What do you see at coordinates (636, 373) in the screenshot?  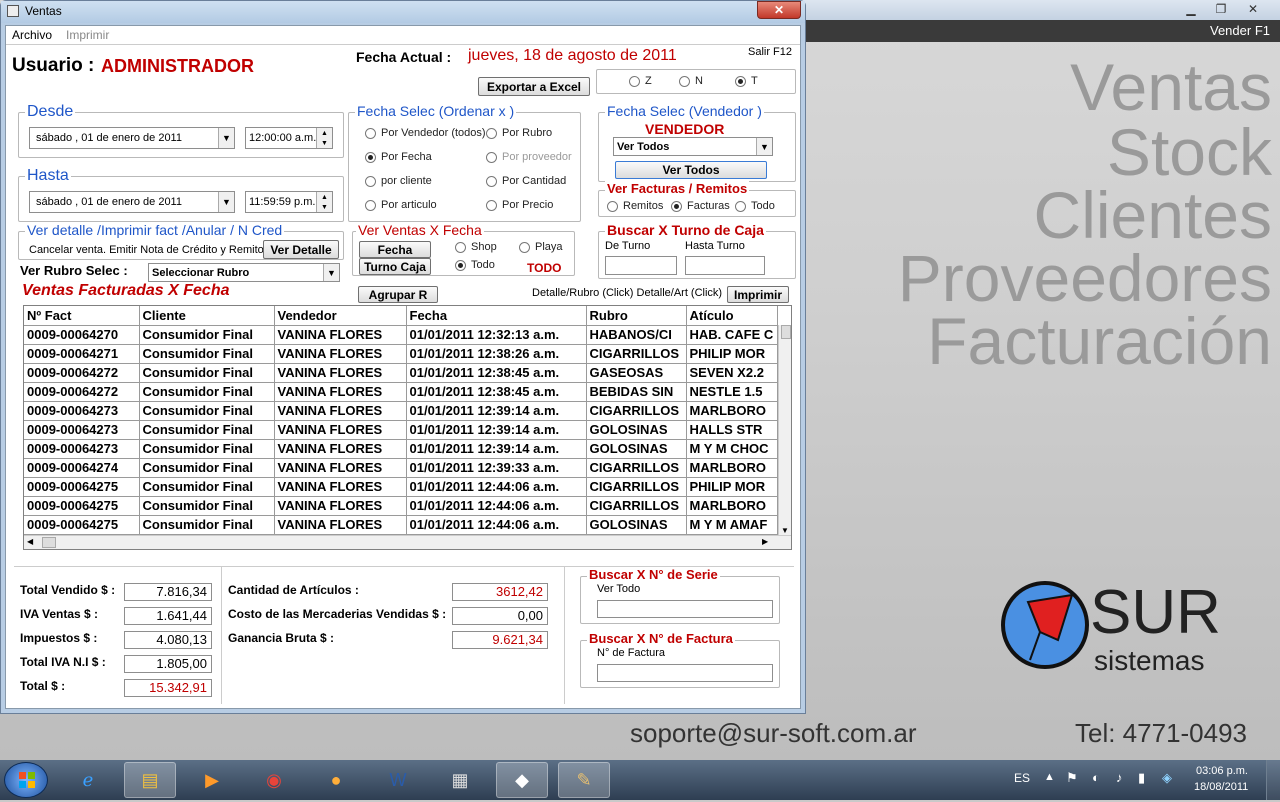 I see `table-cell: GASEOSAS` at bounding box center [636, 373].